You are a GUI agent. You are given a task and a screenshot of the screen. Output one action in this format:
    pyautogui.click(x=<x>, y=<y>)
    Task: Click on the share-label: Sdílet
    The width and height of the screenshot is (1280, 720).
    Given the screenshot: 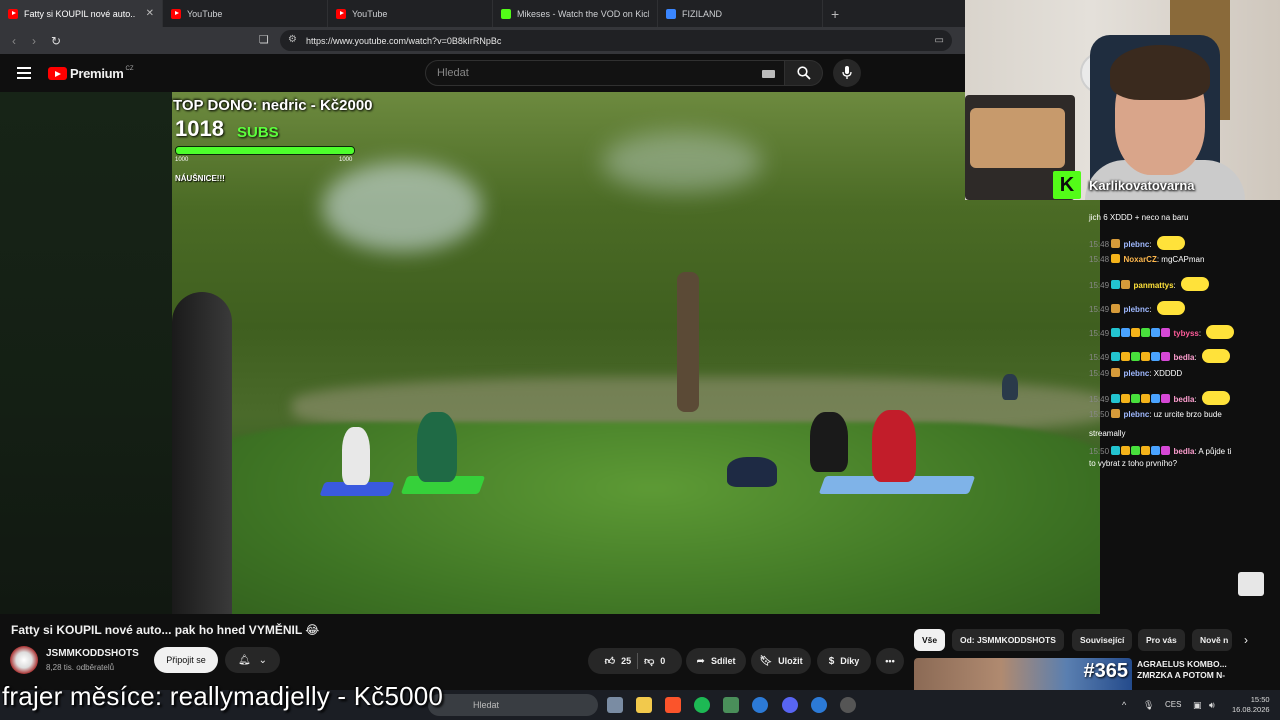 What is the action you would take?
    pyautogui.click(x=723, y=661)
    